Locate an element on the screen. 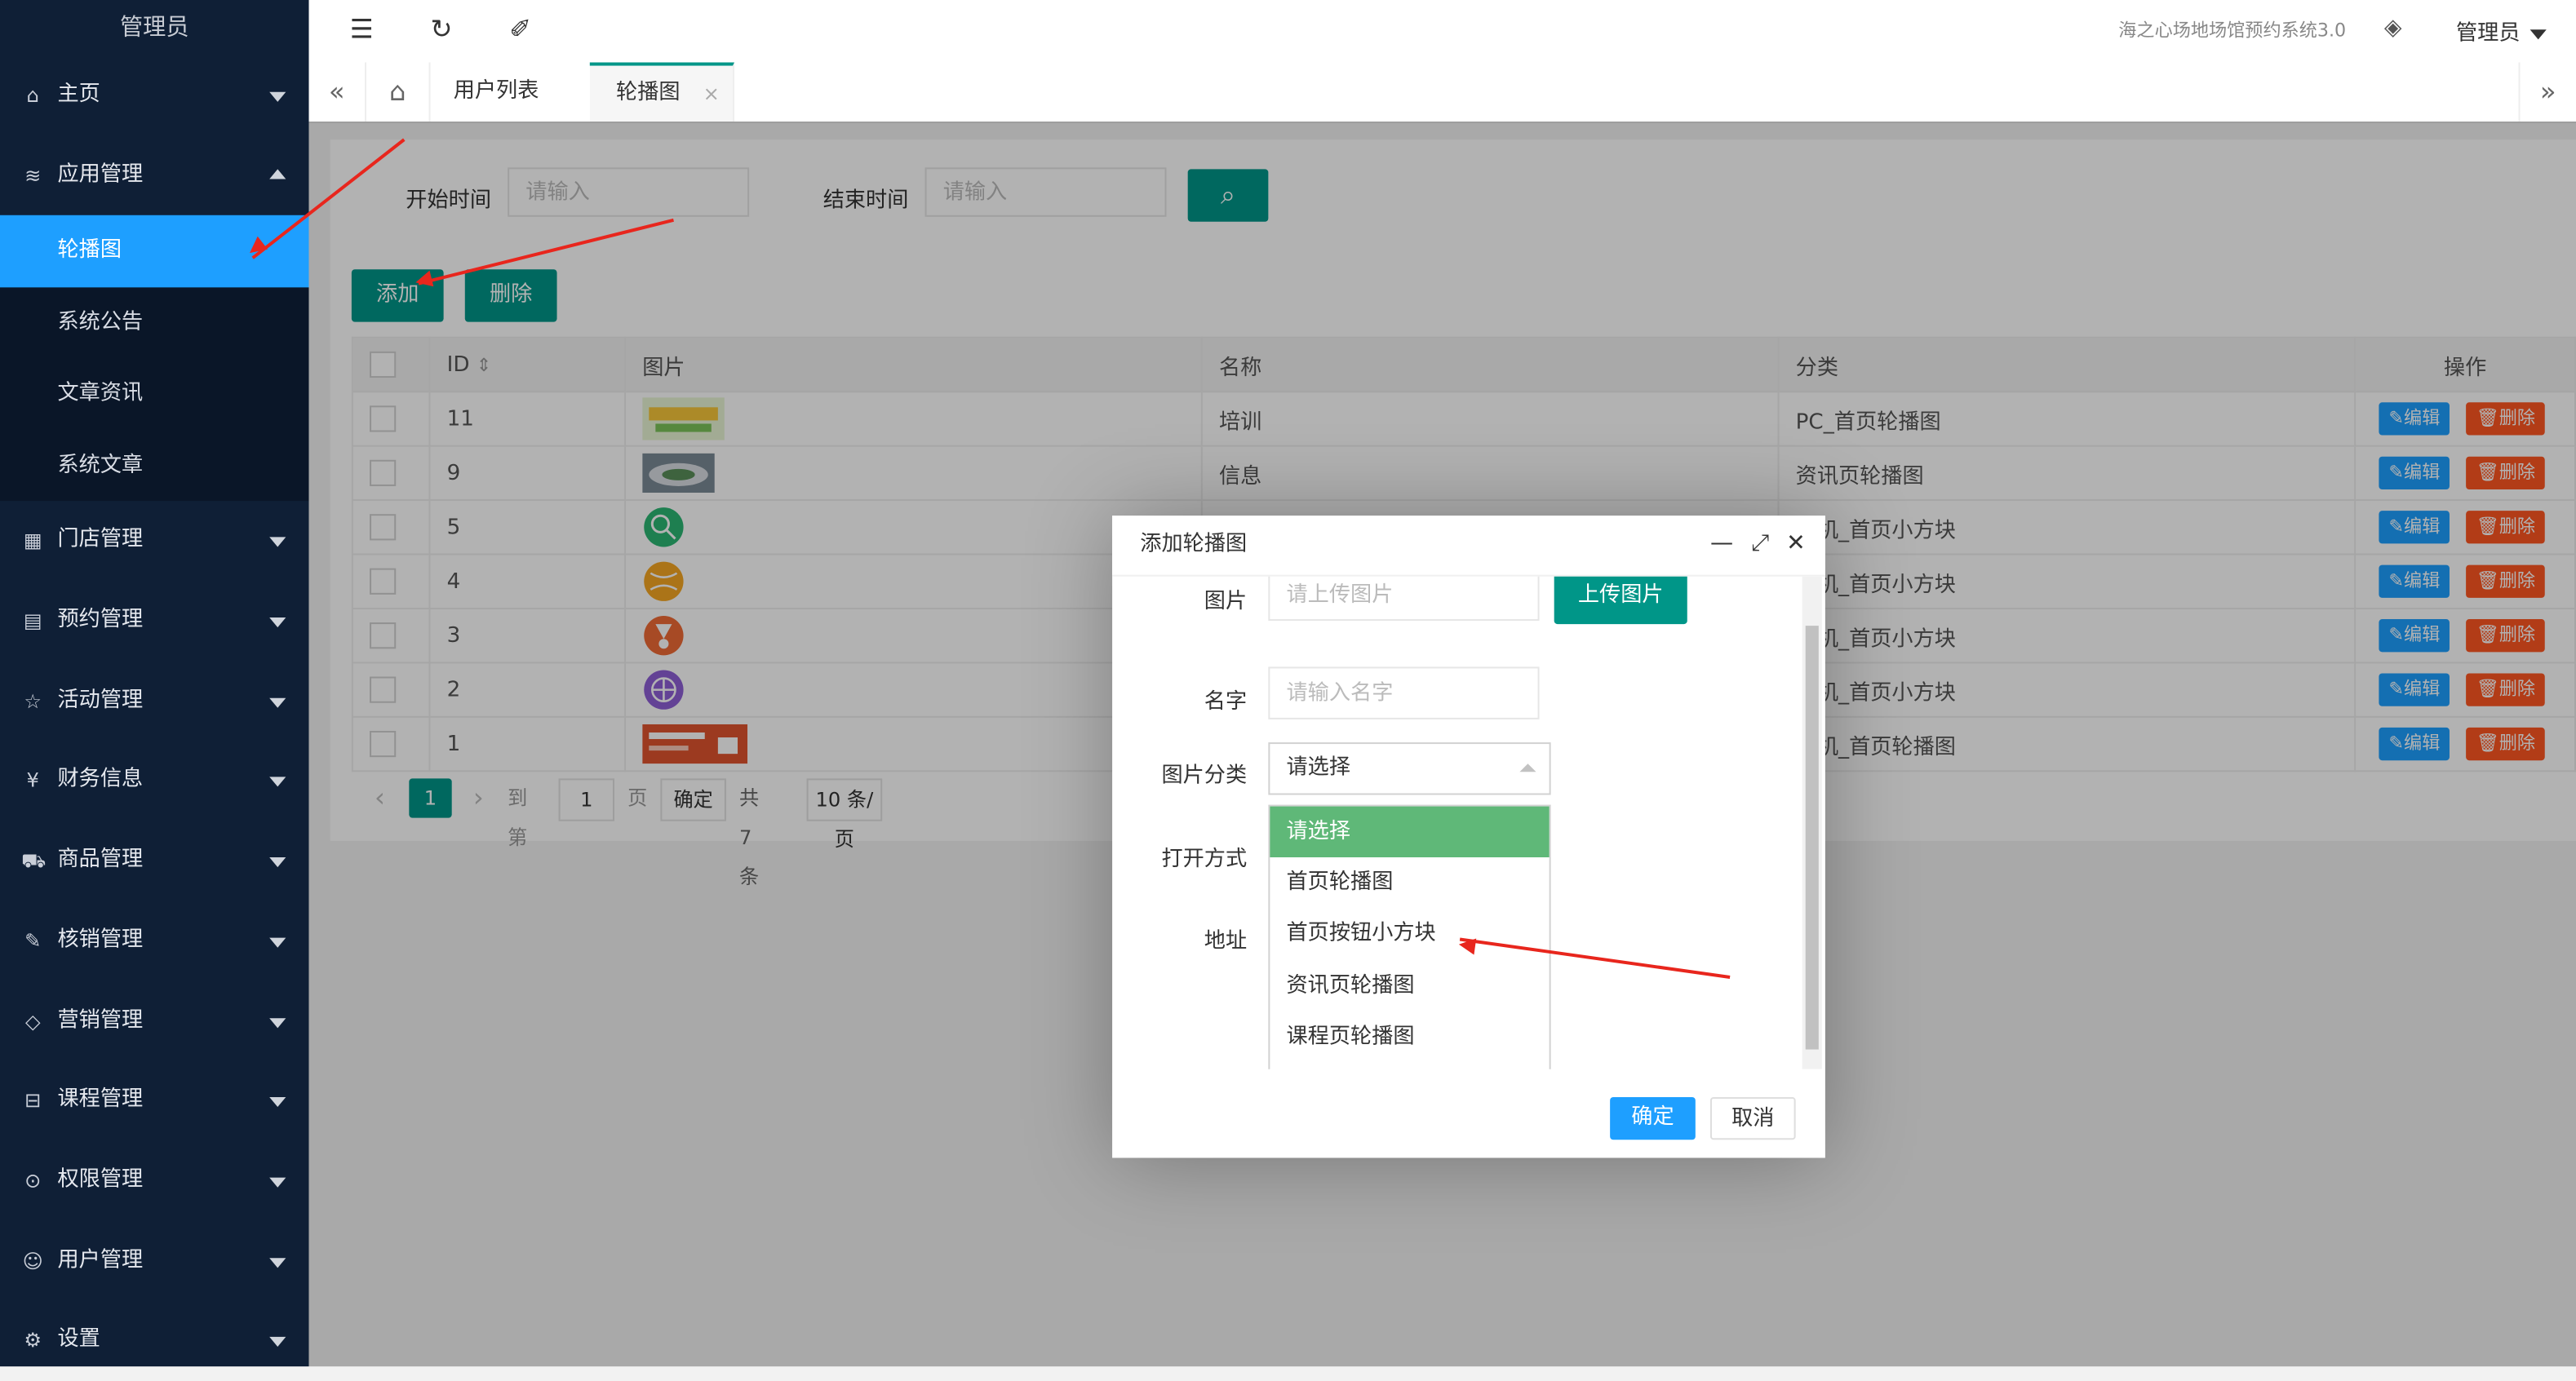 This screenshot has width=2576, height=1381. sidebar-item-store: ▦ 门店管理 is located at coordinates (154, 542).